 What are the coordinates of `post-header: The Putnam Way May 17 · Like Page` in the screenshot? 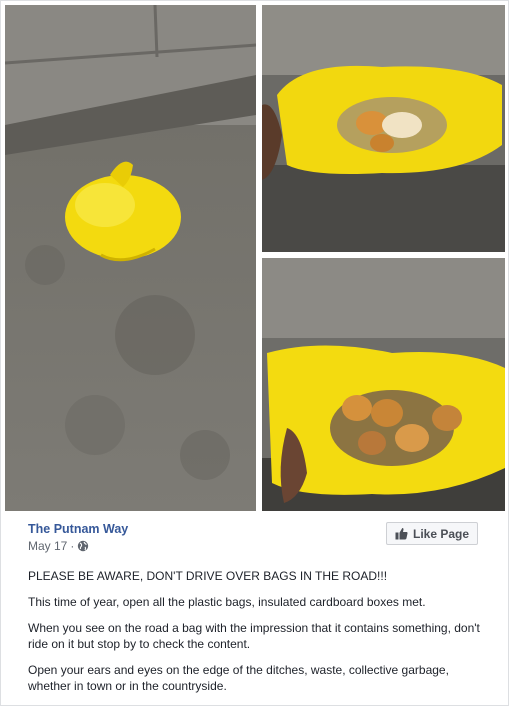 It's located at (253, 540).